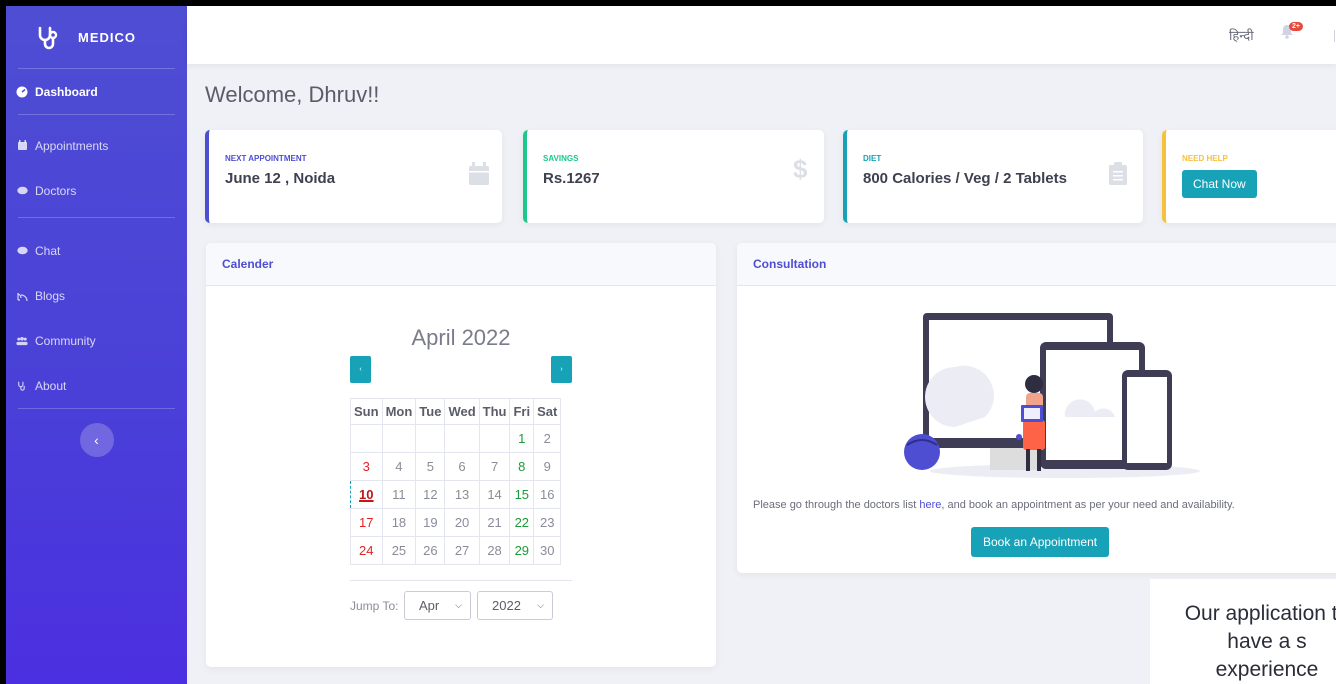 Image resolution: width=1336 pixels, height=684 pixels. I want to click on sidebar-item-label: Blogs, so click(50, 295).